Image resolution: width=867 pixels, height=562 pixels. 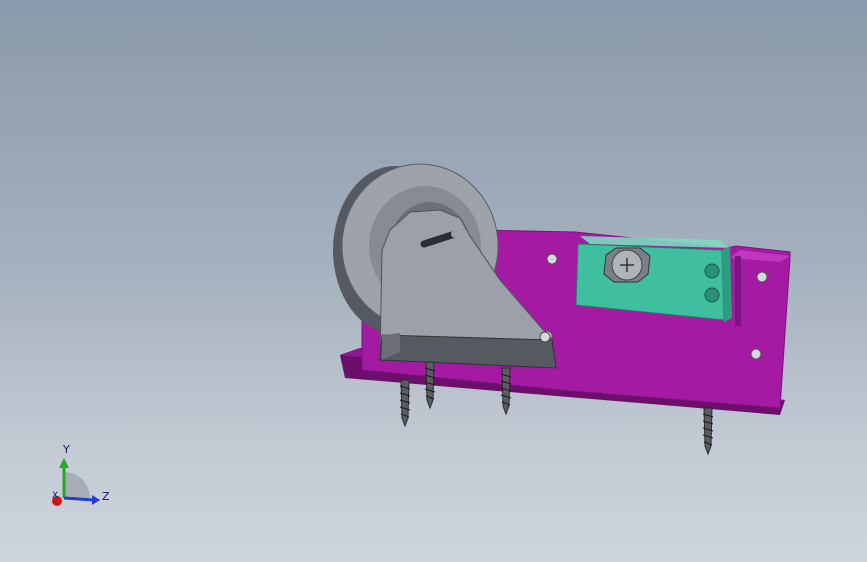 I want to click on hex-bolt, so click(x=627, y=265).